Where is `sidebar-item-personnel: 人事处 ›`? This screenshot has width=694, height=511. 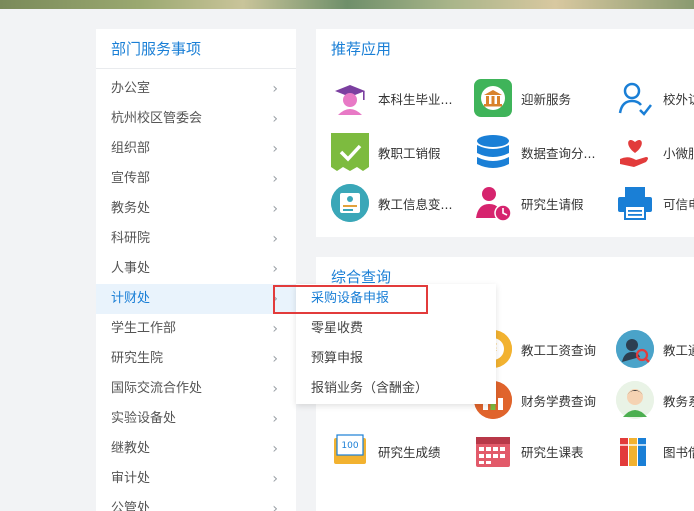 sidebar-item-personnel: 人事处 › is located at coordinates (196, 269).